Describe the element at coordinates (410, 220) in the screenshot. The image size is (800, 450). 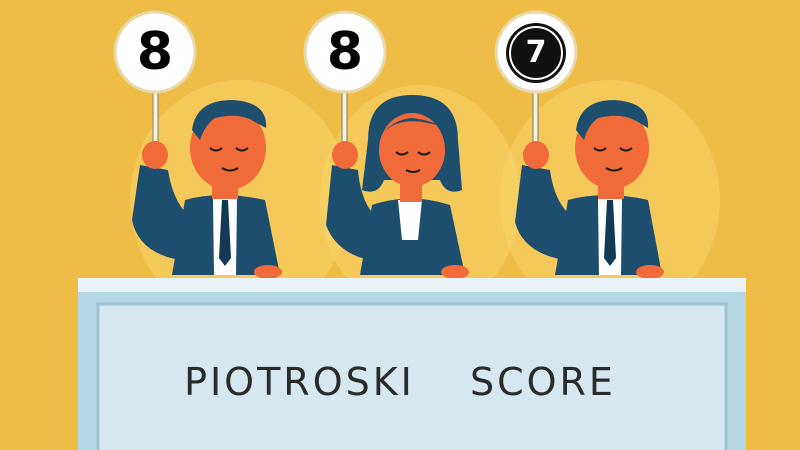
I see `shirt-middle` at that location.